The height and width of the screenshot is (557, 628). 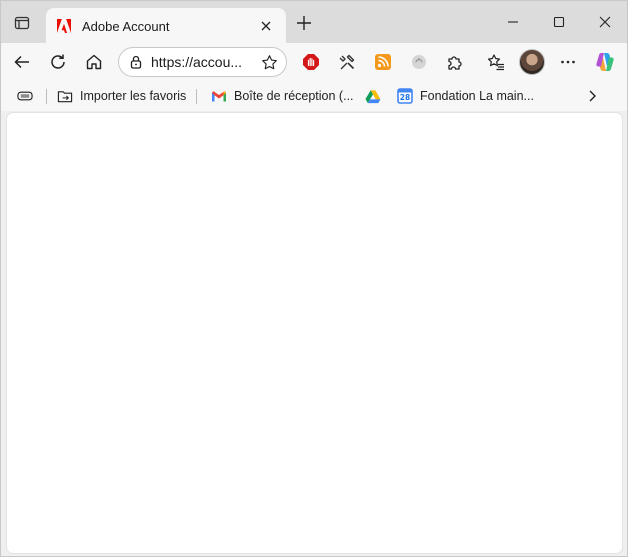 I want to click on adobe-logo-icon, so click(x=64, y=26).